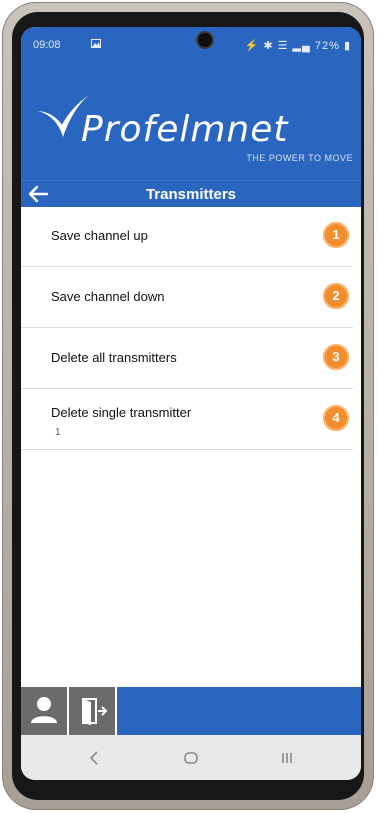 The height and width of the screenshot is (813, 377). I want to click on status-time: 09:08, so click(47, 45).